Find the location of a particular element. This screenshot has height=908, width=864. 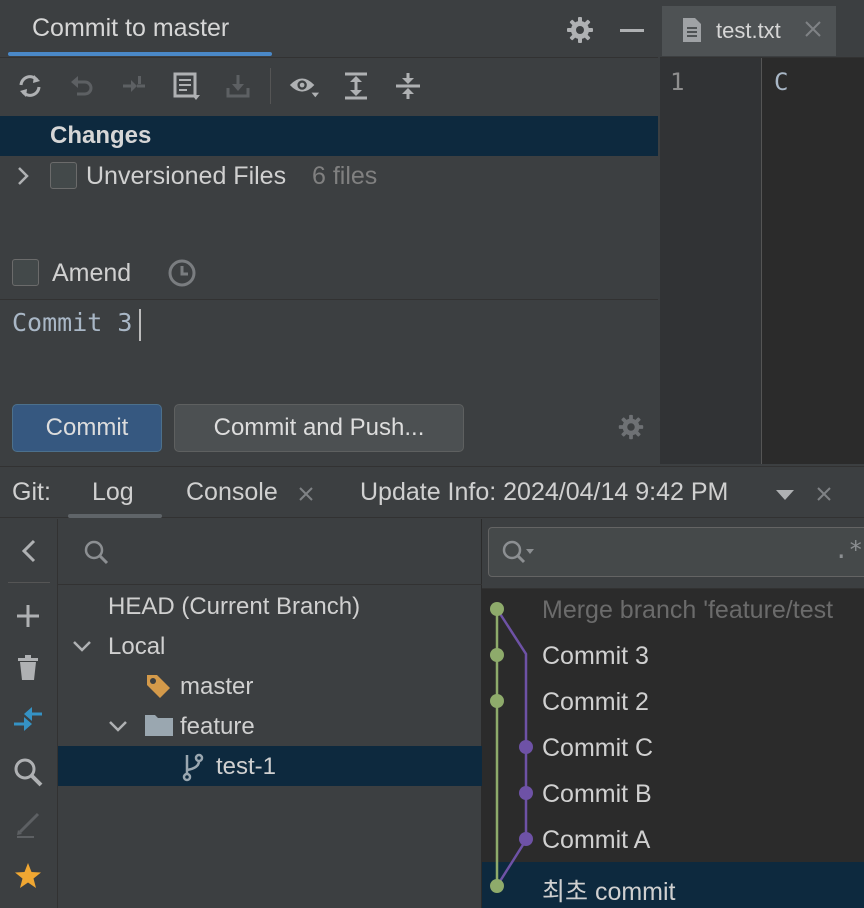

branch-search-icon is located at coordinates (96, 552).